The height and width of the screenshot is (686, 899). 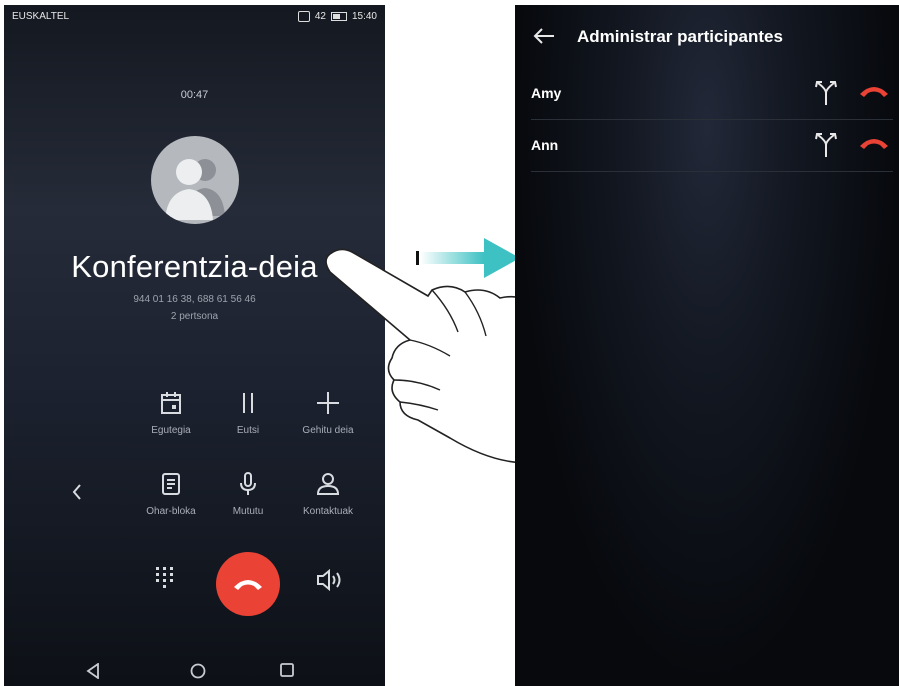 I want to click on mute-label: Mututu, so click(x=248, y=511).